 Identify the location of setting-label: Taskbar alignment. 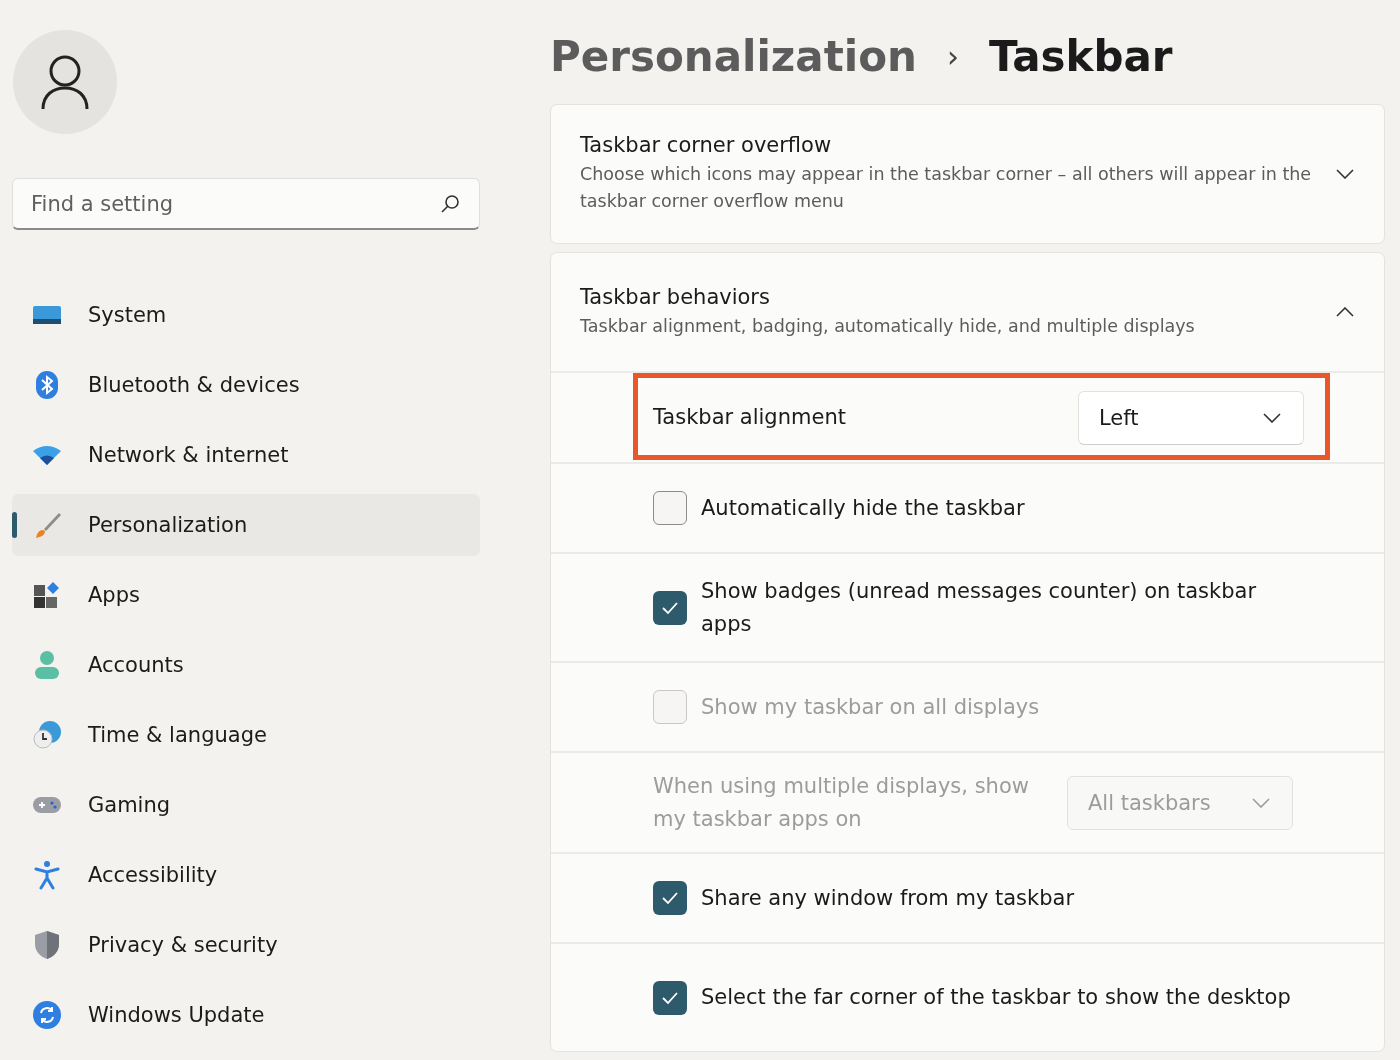
(750, 417).